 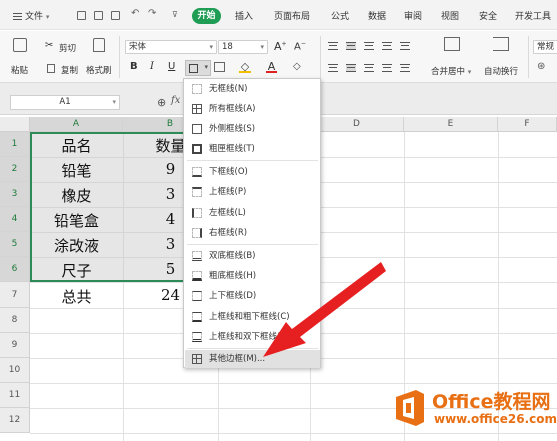 I want to click on menu-item-right-border: 右框线(R), so click(x=252, y=233).